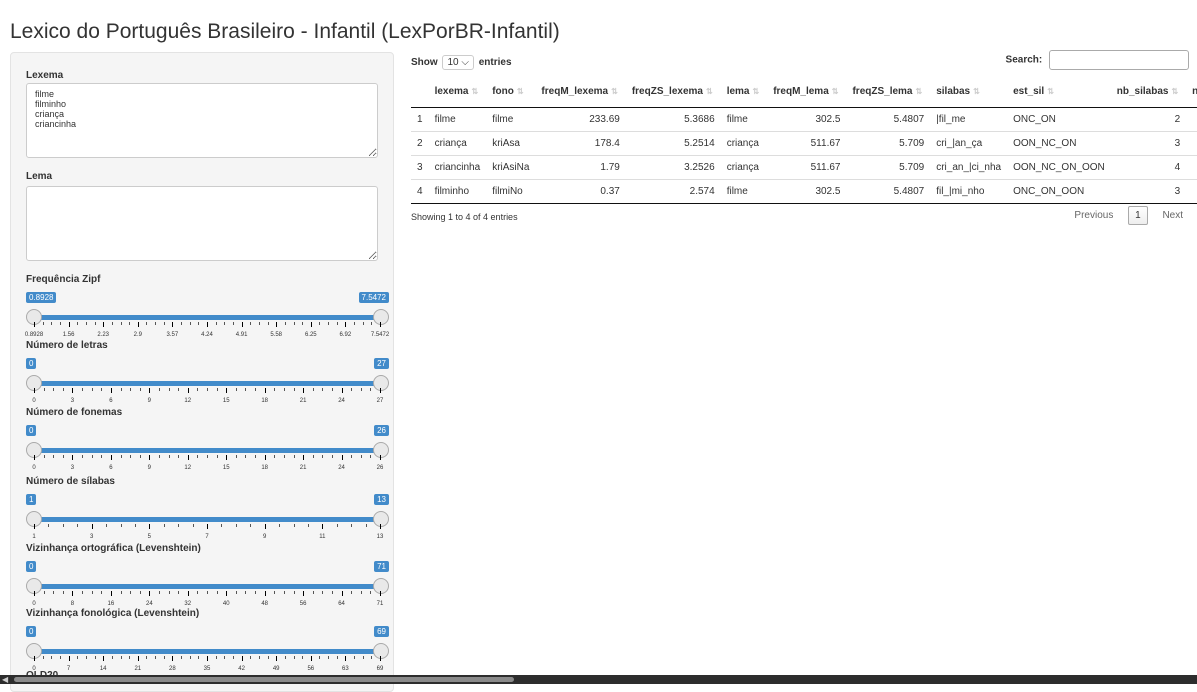  Describe the element at coordinates (511, 143) in the screenshot. I see `table-cell: kriAsa` at that location.